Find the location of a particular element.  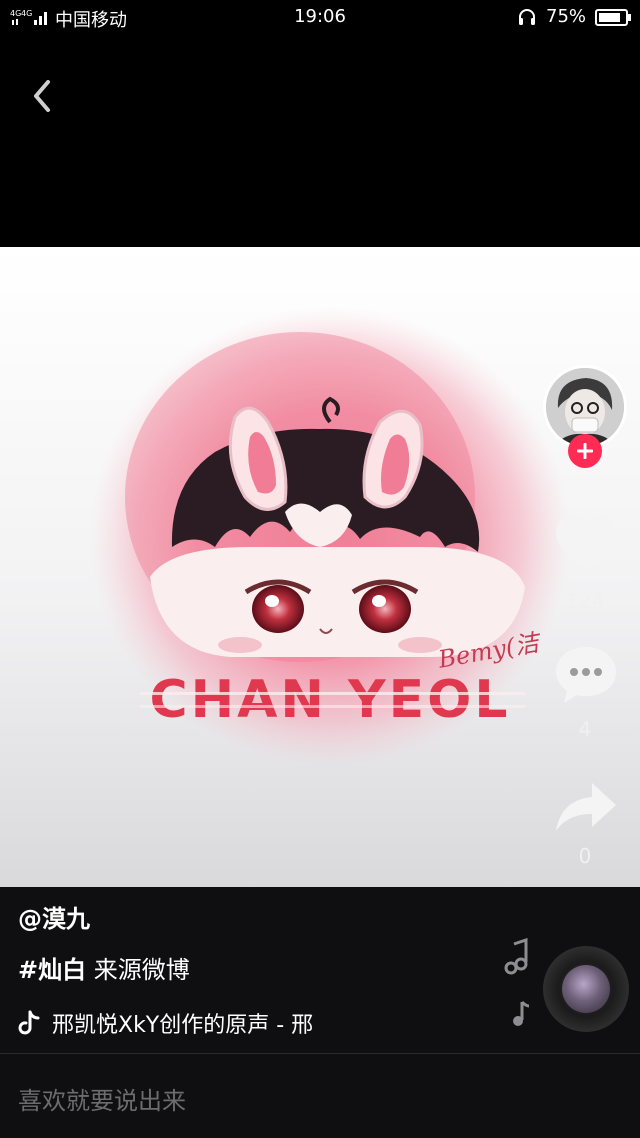

hashtag-link: #灿白 is located at coordinates (52, 970).